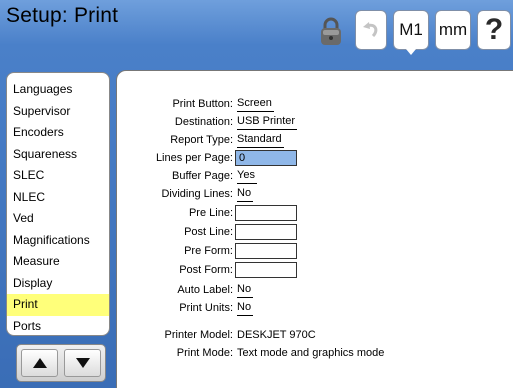  I want to click on post-form-label: Post Form:, so click(206, 270).